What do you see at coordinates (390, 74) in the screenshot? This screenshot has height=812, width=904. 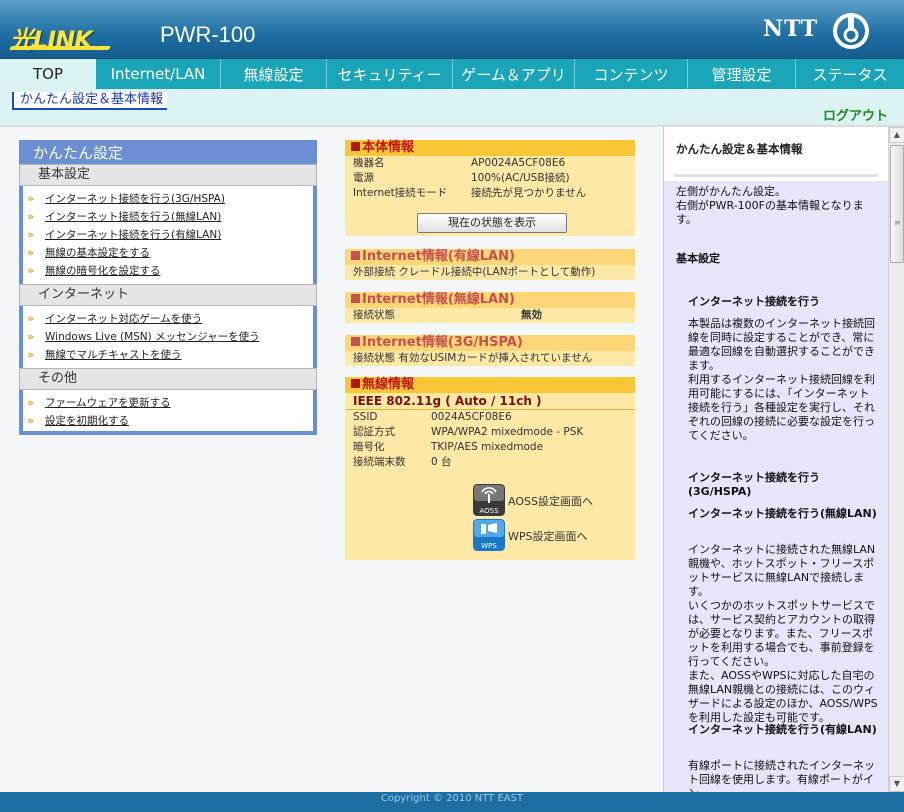 I see `tab-security: セキュリティー` at bounding box center [390, 74].